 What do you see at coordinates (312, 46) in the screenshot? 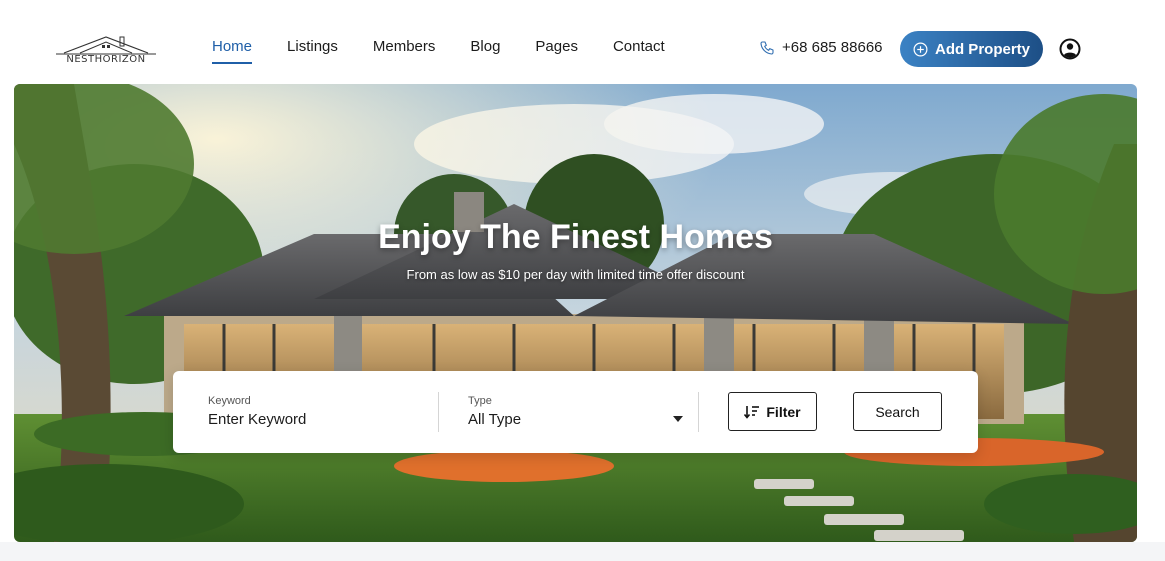
I see `nav-item-listings: Listings` at bounding box center [312, 46].